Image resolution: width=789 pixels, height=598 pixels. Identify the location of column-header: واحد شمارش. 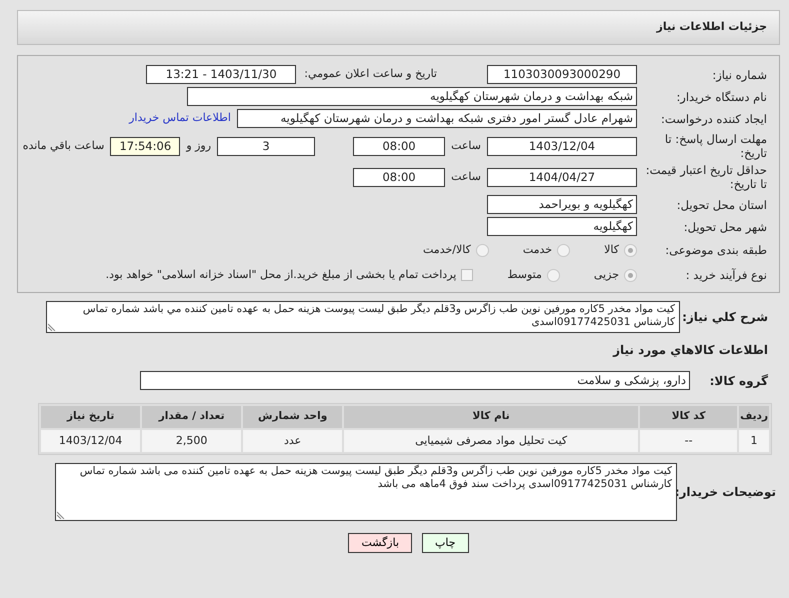
(292, 417).